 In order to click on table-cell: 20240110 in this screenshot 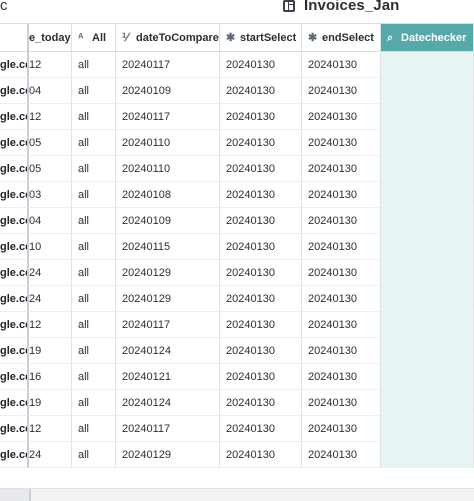, I will do `click(168, 169)`.